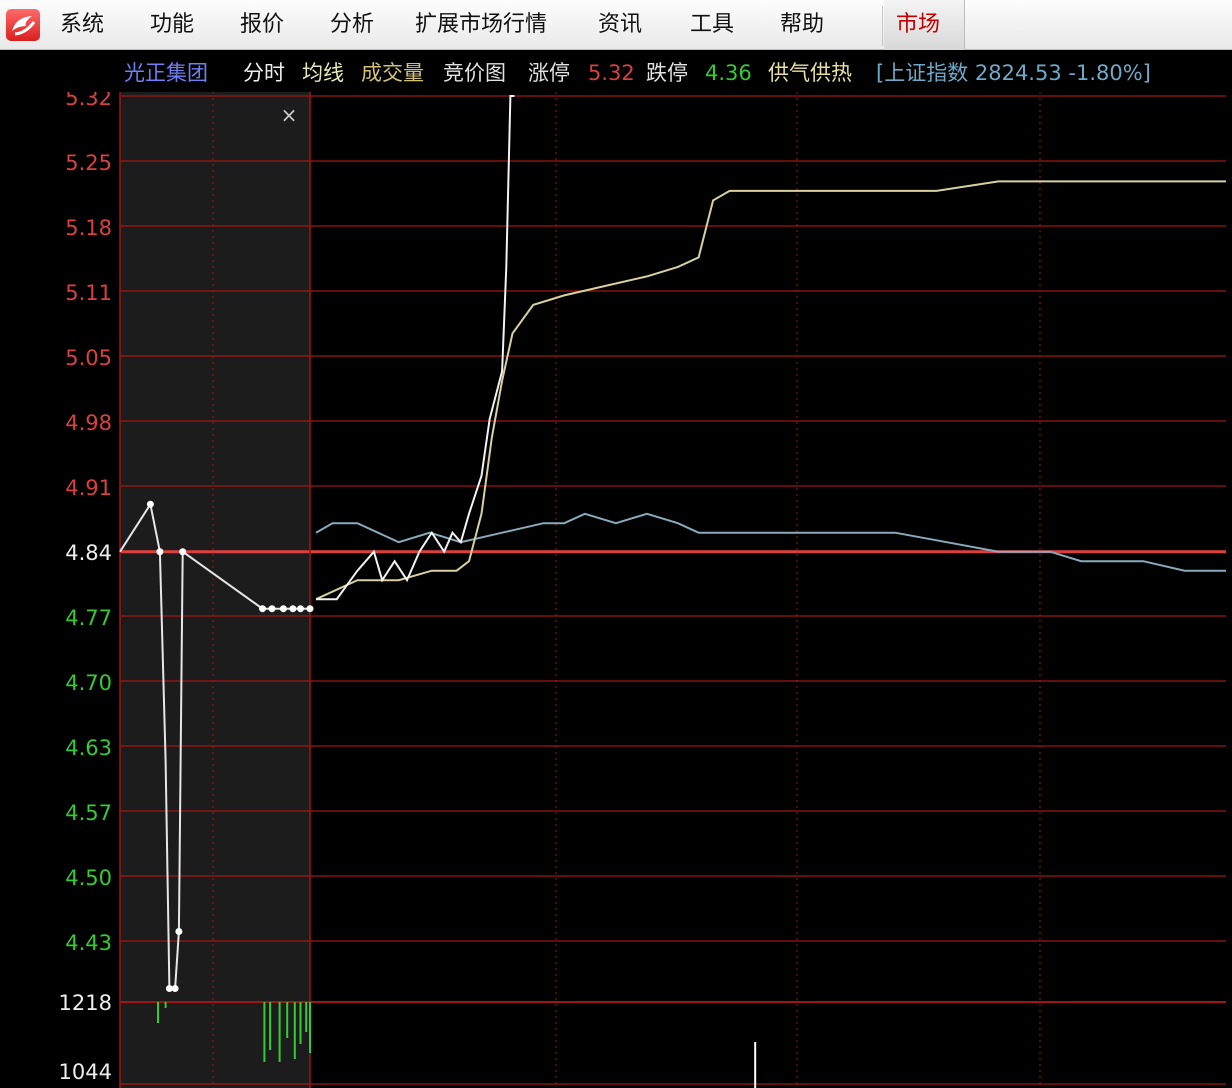 The image size is (1232, 1088). Describe the element at coordinates (82, 25) in the screenshot. I see `menu-item-system: 系统` at that location.